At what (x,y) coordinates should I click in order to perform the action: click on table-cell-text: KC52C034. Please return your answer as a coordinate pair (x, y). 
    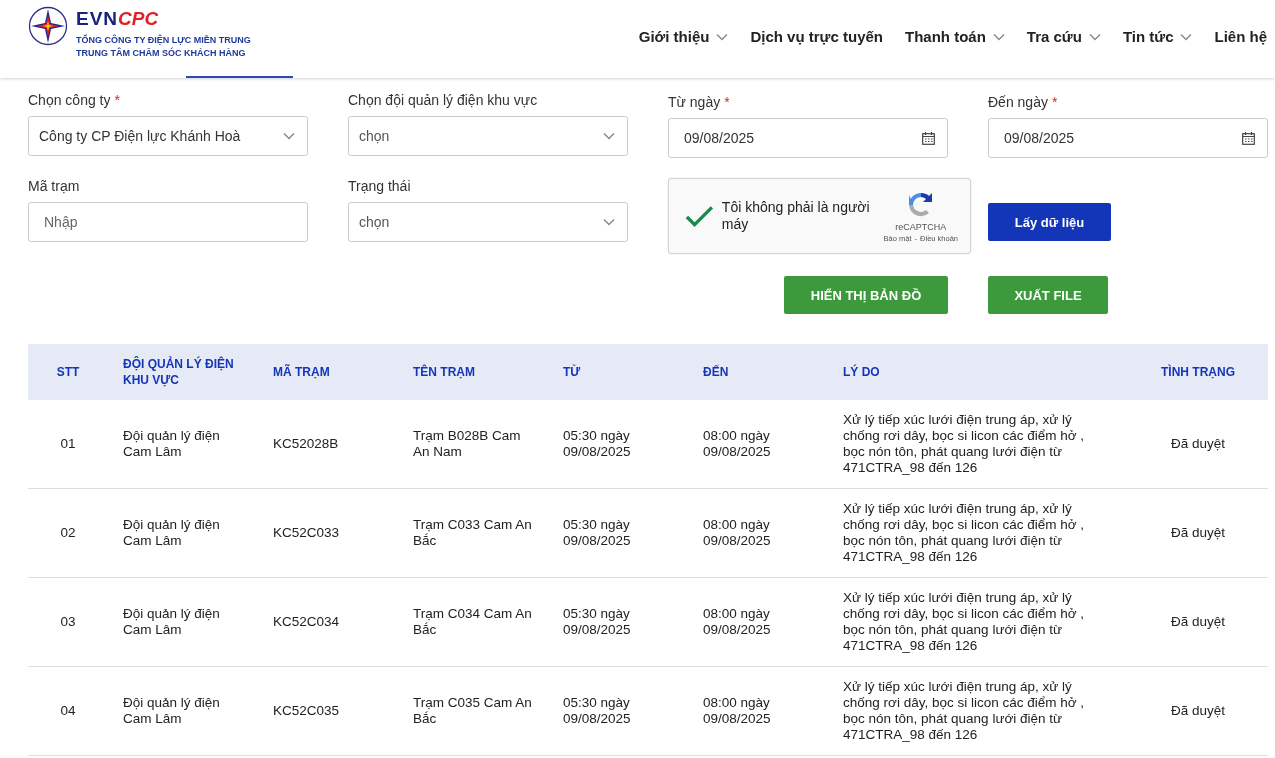
    Looking at the image, I should click on (306, 622).